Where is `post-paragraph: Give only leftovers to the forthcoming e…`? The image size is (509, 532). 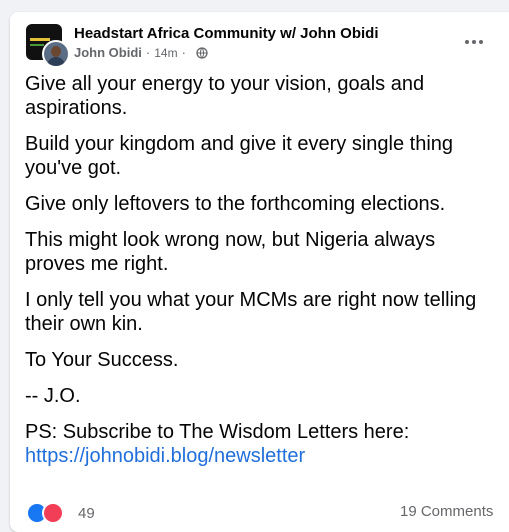
post-paragraph: Give only leftovers to the forthcoming e… is located at coordinates (235, 204).